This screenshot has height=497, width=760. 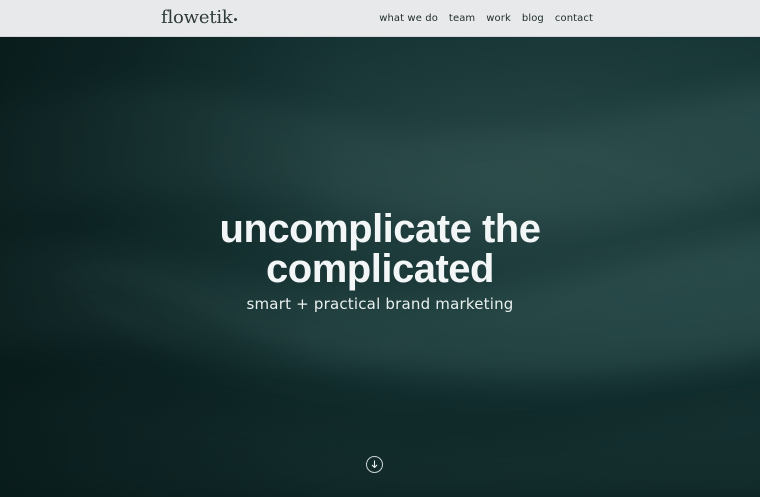 I want to click on logo-dot-icon, so click(x=235, y=19).